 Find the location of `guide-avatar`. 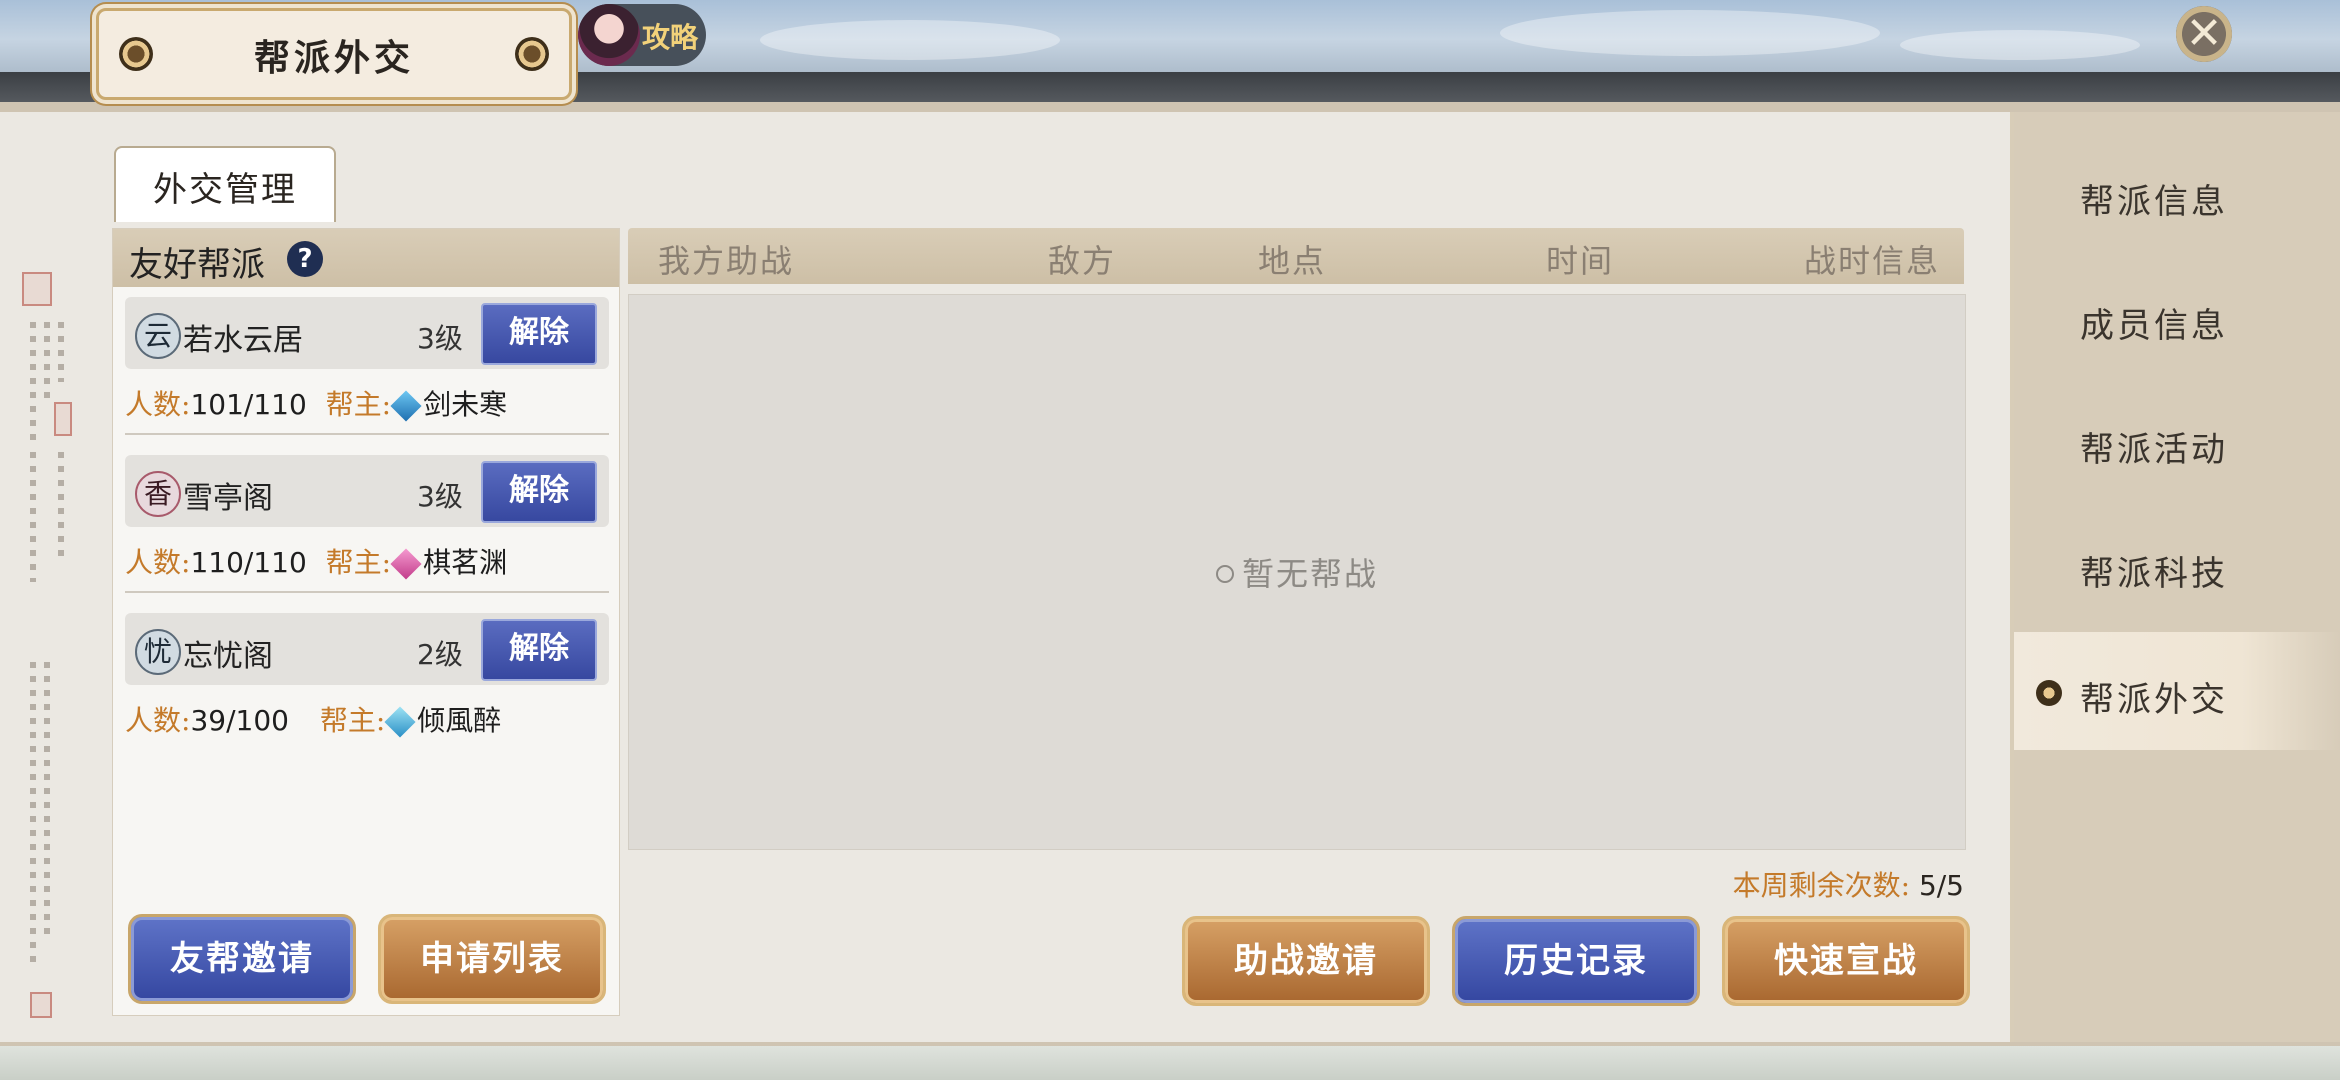

guide-avatar is located at coordinates (609, 35).